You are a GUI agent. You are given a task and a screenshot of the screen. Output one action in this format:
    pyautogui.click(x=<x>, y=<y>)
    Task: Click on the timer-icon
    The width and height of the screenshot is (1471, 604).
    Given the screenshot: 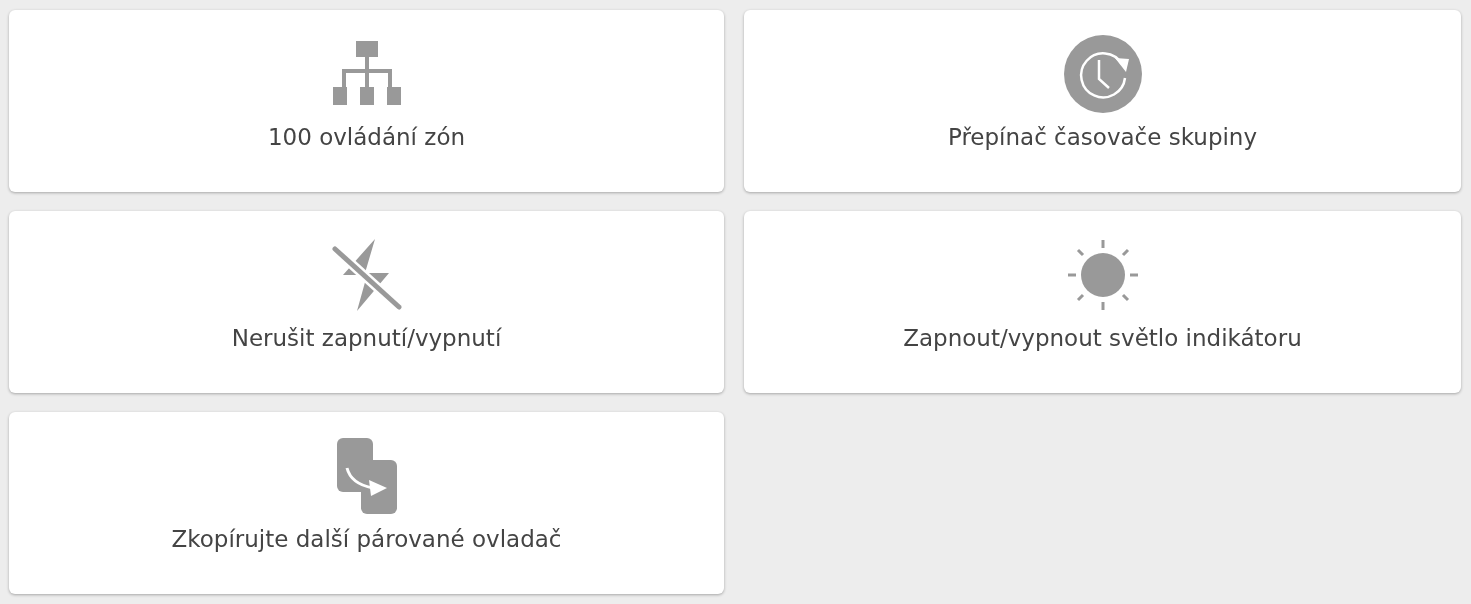 What is the action you would take?
    pyautogui.click(x=1102, y=74)
    